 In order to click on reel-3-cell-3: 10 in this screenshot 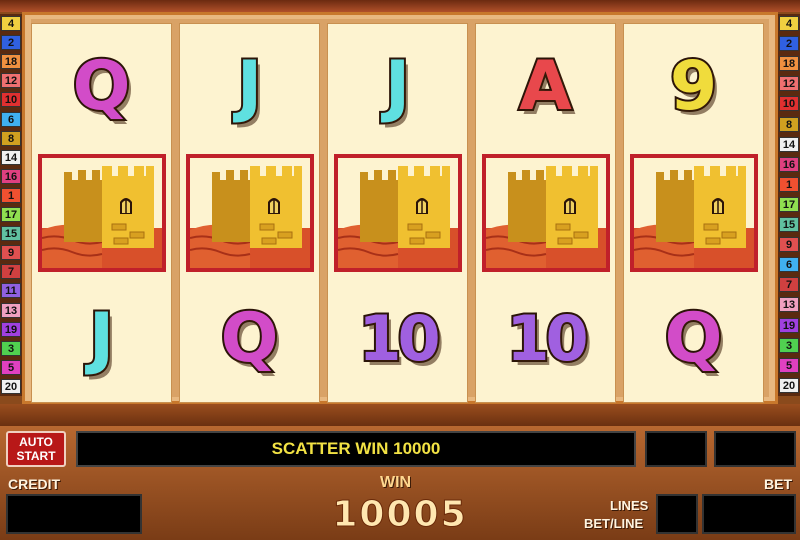, I will do `click(397, 339)`.